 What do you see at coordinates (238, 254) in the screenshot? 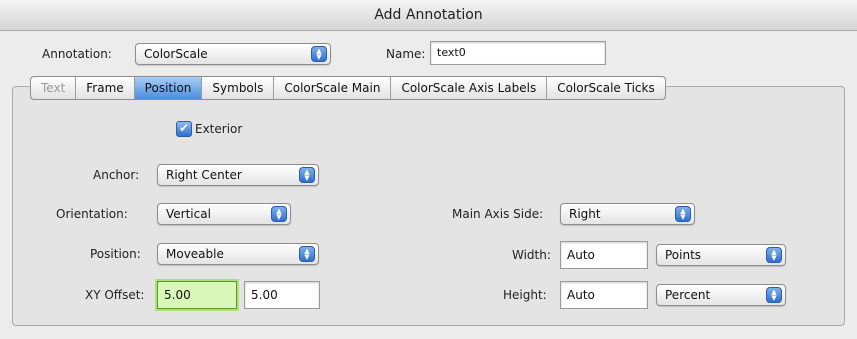
I see `position-select: Moveable ▲ ▼` at bounding box center [238, 254].